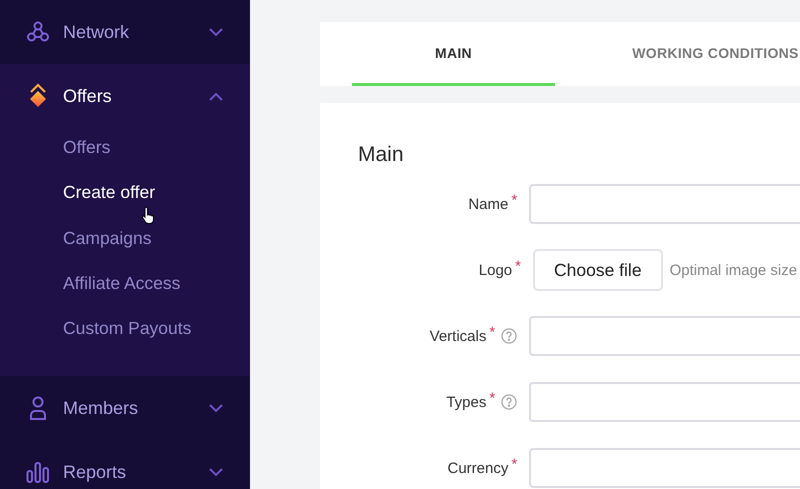  What do you see at coordinates (127, 329) in the screenshot?
I see `submenu-item: Custom Payouts` at bounding box center [127, 329].